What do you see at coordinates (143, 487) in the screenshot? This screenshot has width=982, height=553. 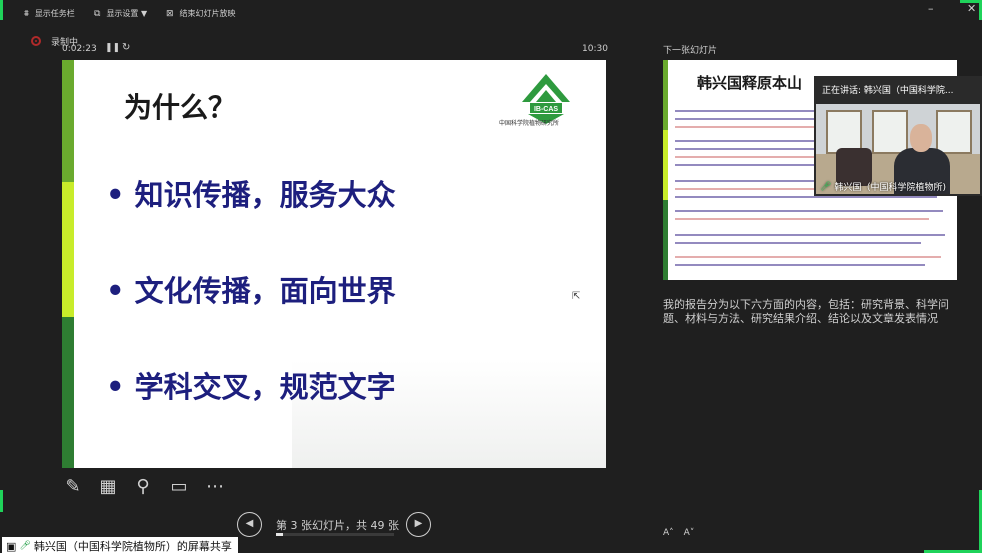 I see `zoom-icon: ⚲` at bounding box center [143, 487].